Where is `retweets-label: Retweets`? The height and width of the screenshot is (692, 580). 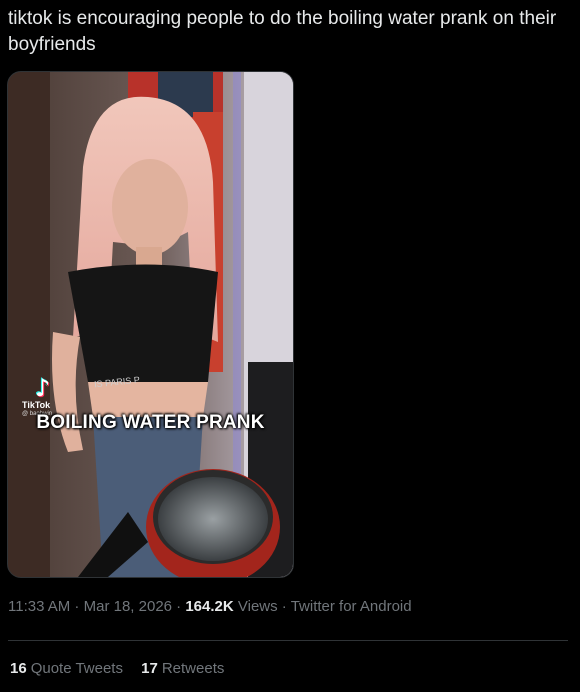 retweets-label: Retweets is located at coordinates (193, 668).